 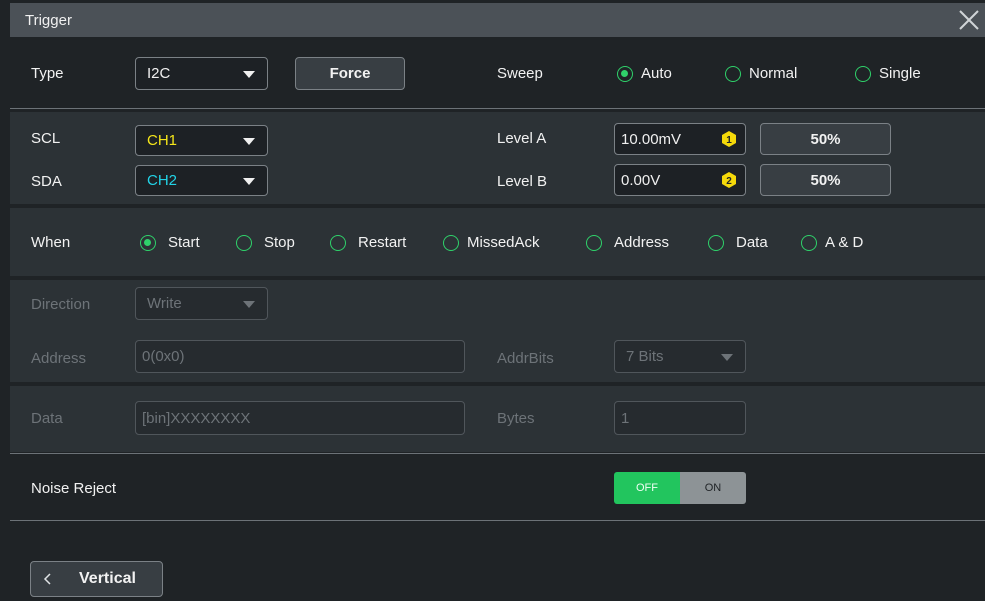 I want to click on dialog-title: Trigger, so click(x=48, y=20).